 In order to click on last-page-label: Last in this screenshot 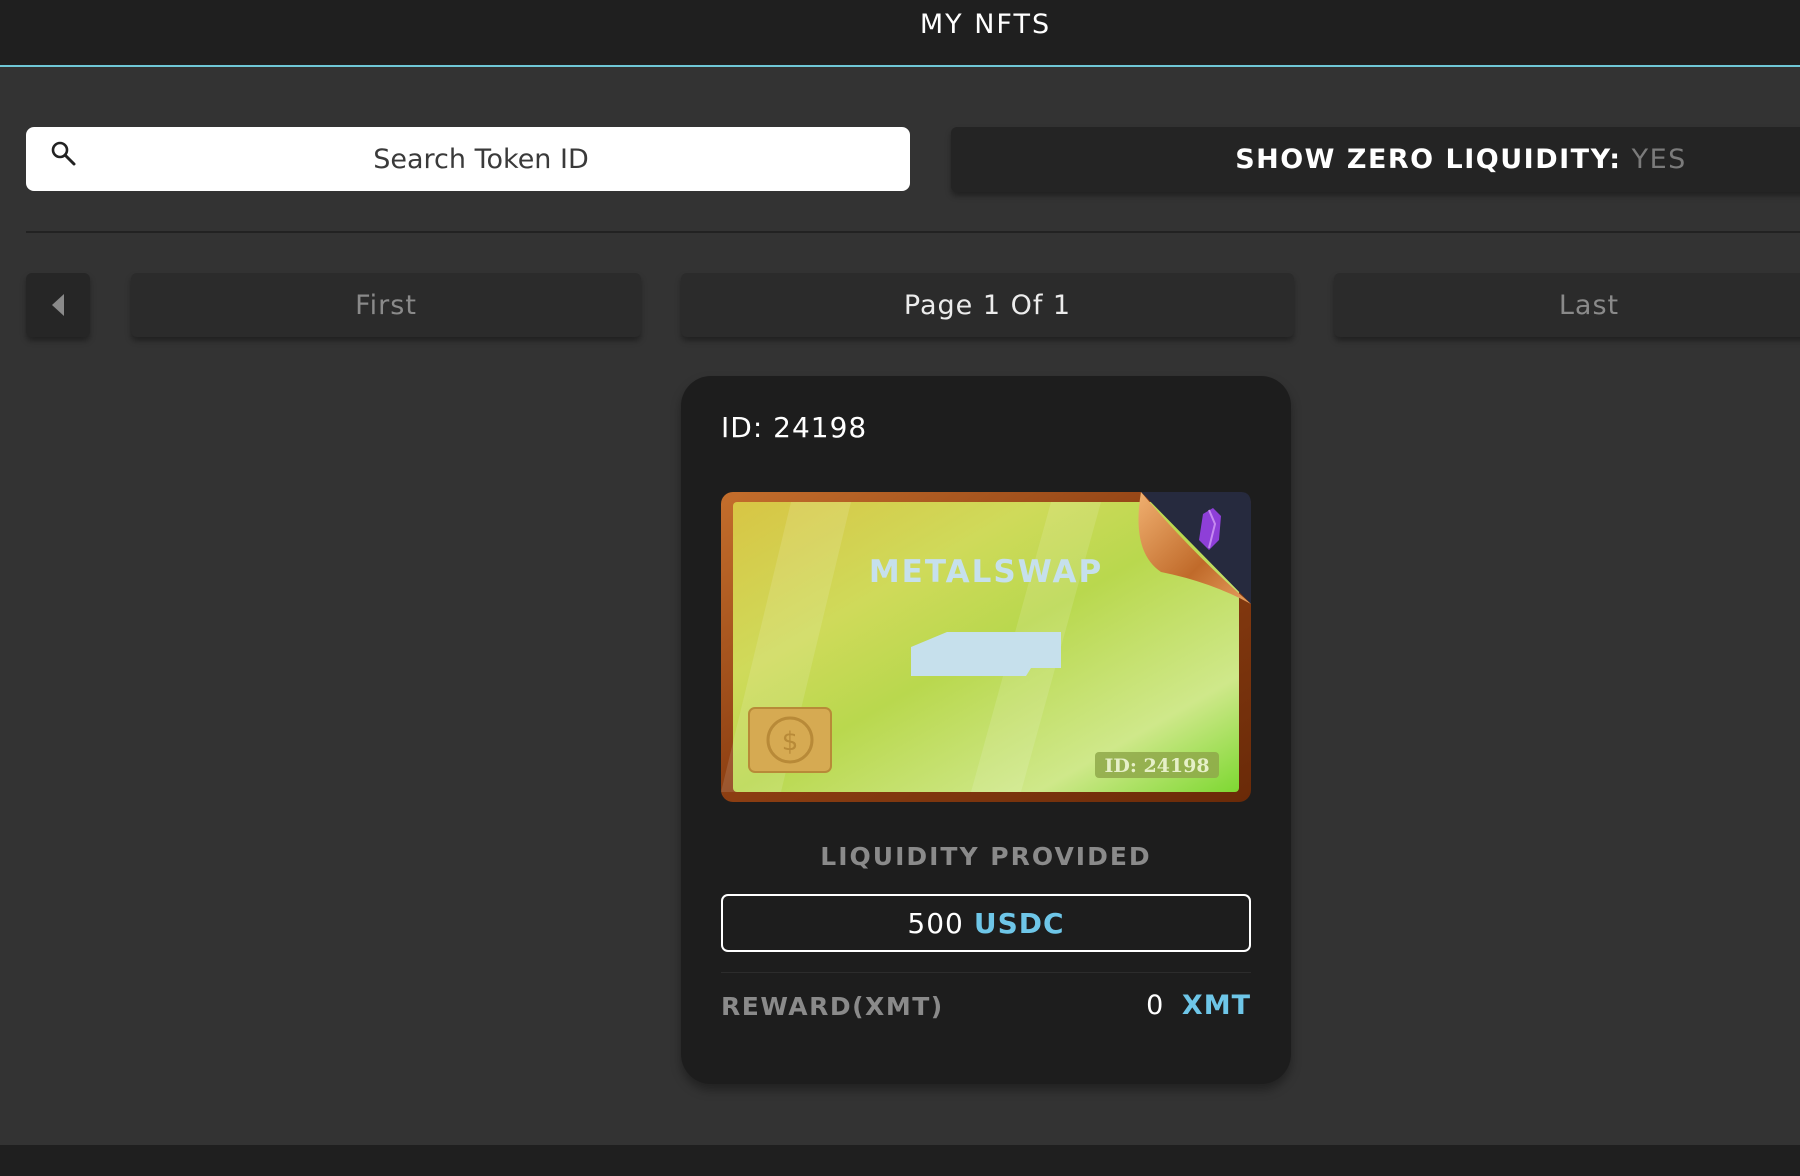, I will do `click(1589, 305)`.